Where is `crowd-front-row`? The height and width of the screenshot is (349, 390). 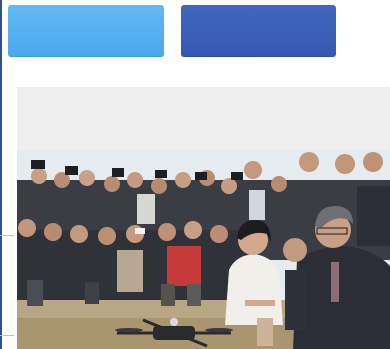 crowd-front-row is located at coordinates (132, 262).